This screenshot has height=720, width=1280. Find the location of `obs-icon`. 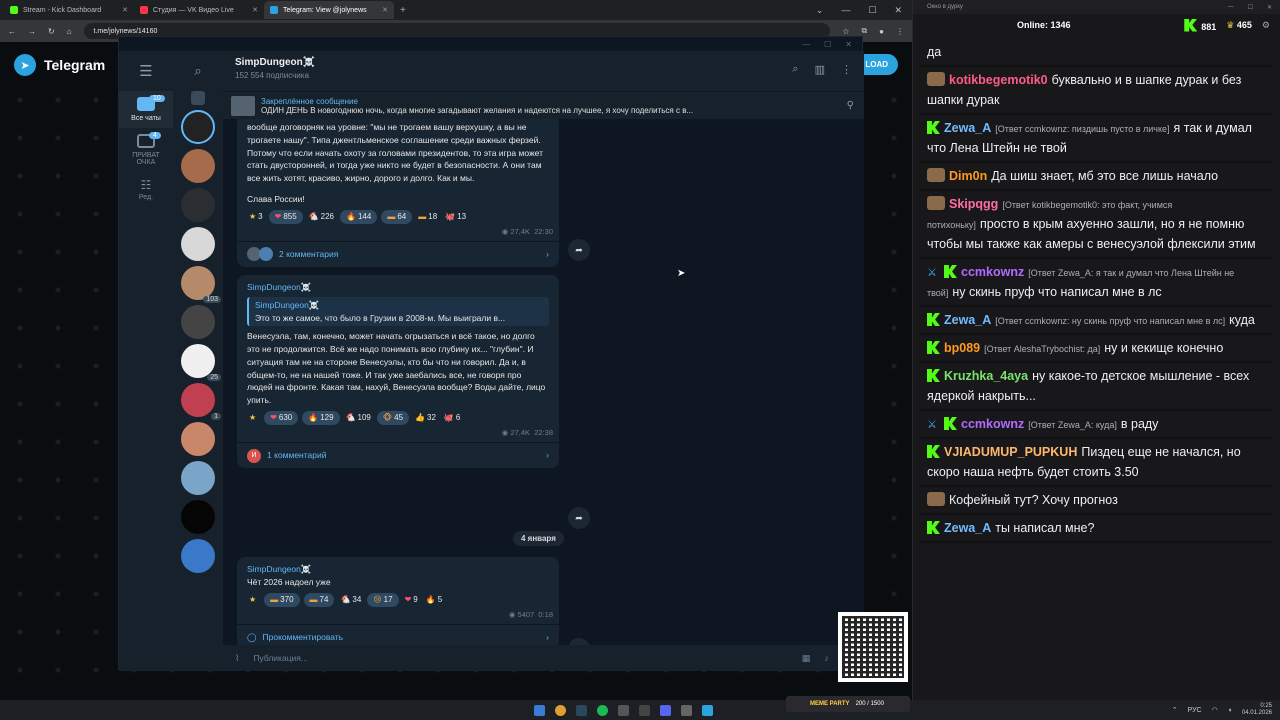

obs-icon is located at coordinates (644, 710).